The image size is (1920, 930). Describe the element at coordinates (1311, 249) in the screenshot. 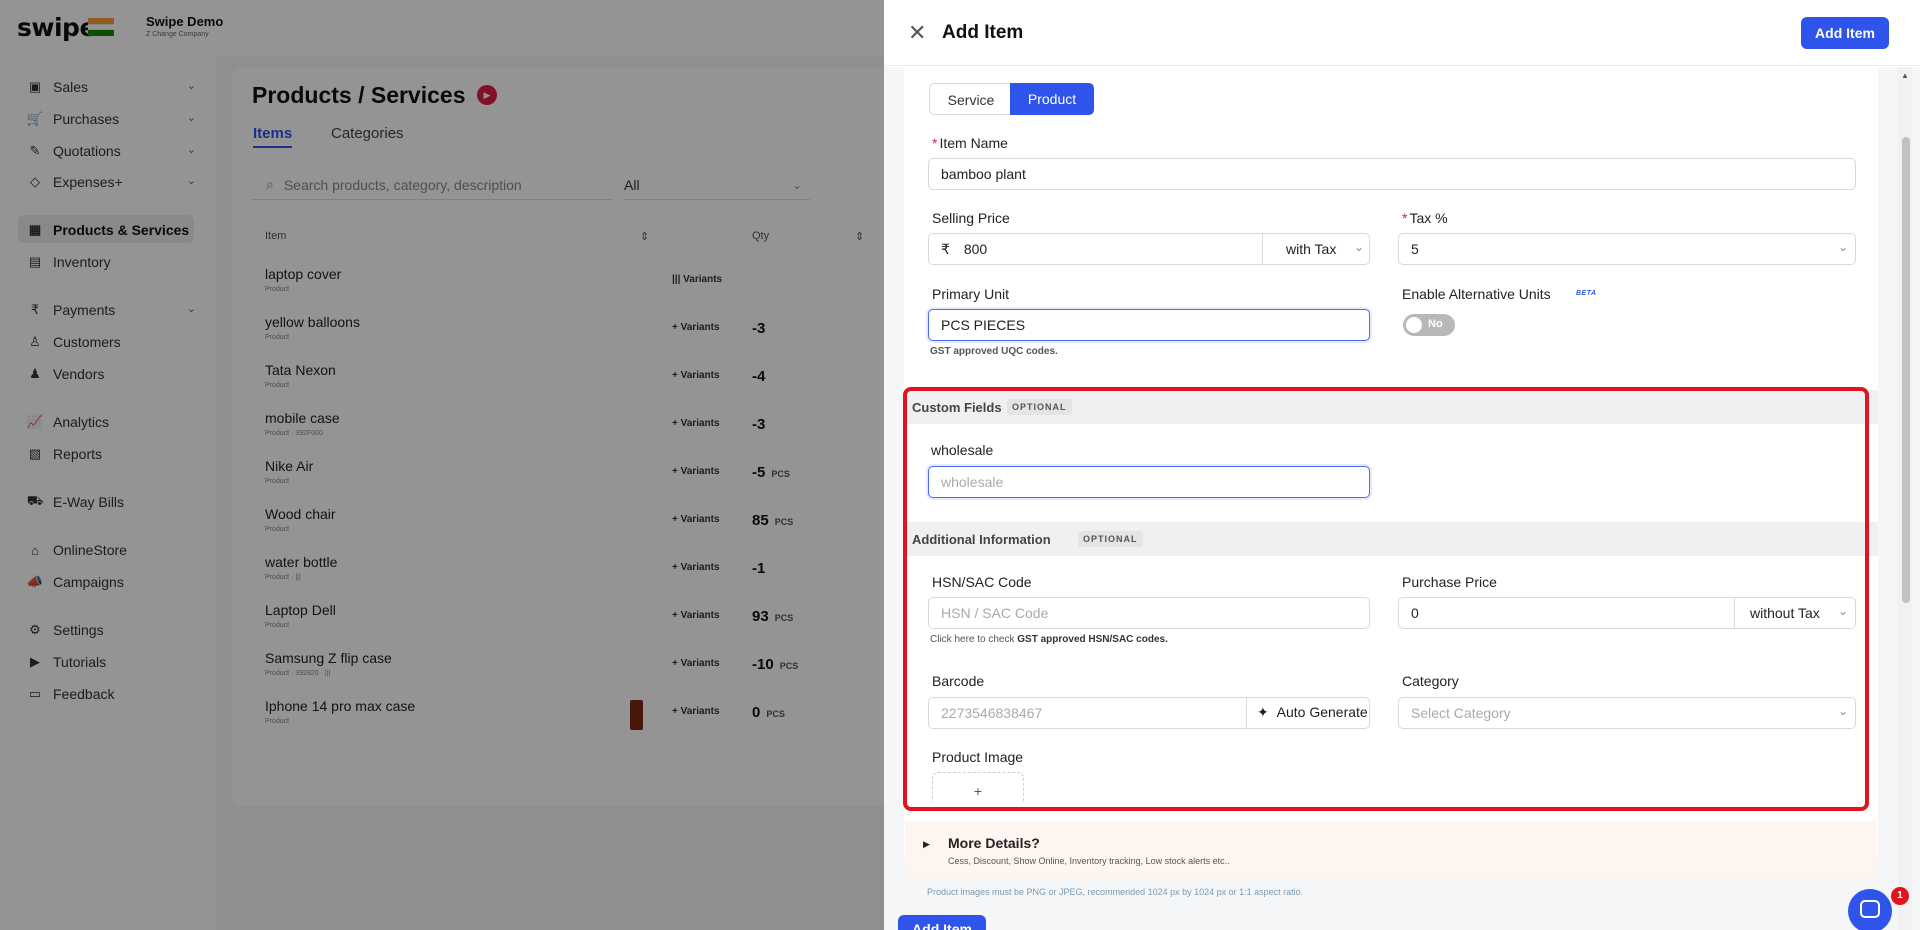

I see `selling-price-tax-mode-select: with Tax` at that location.